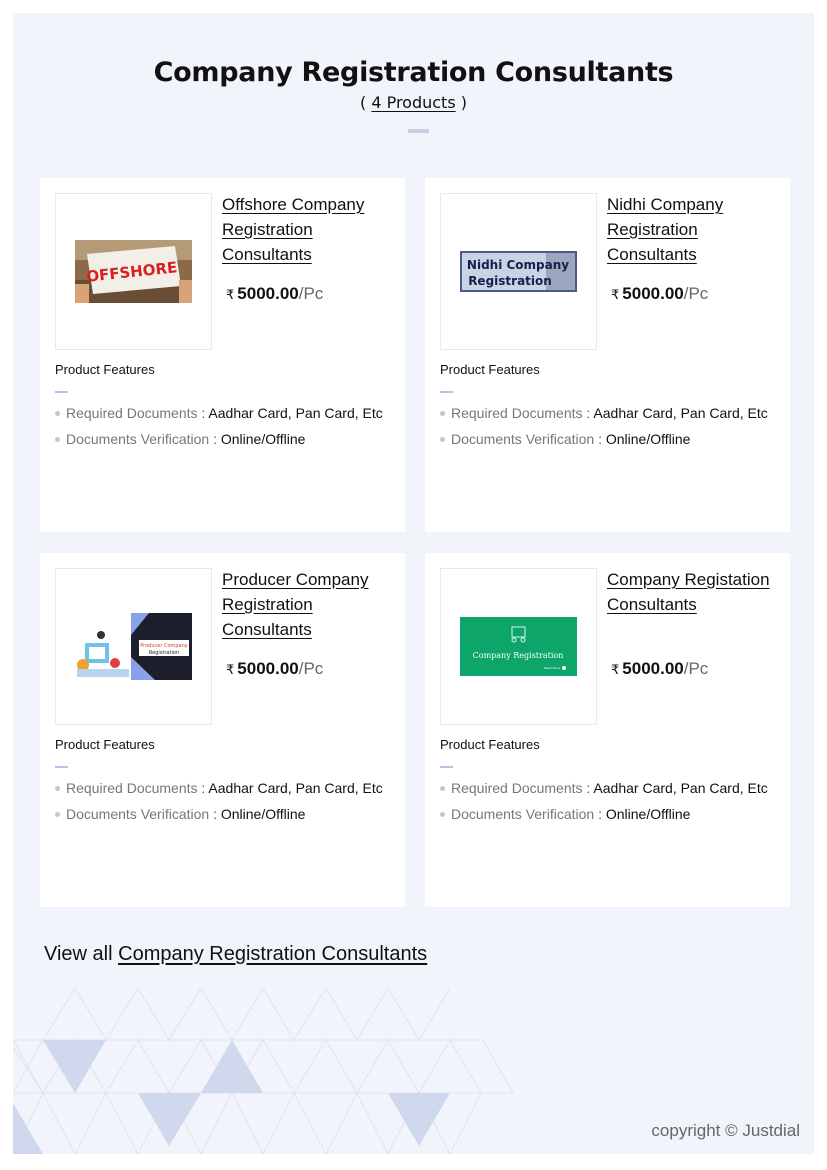 The image size is (827, 1170). Describe the element at coordinates (518, 265) in the screenshot. I see `nidhi-banner-line1: Nidhi Company` at that location.